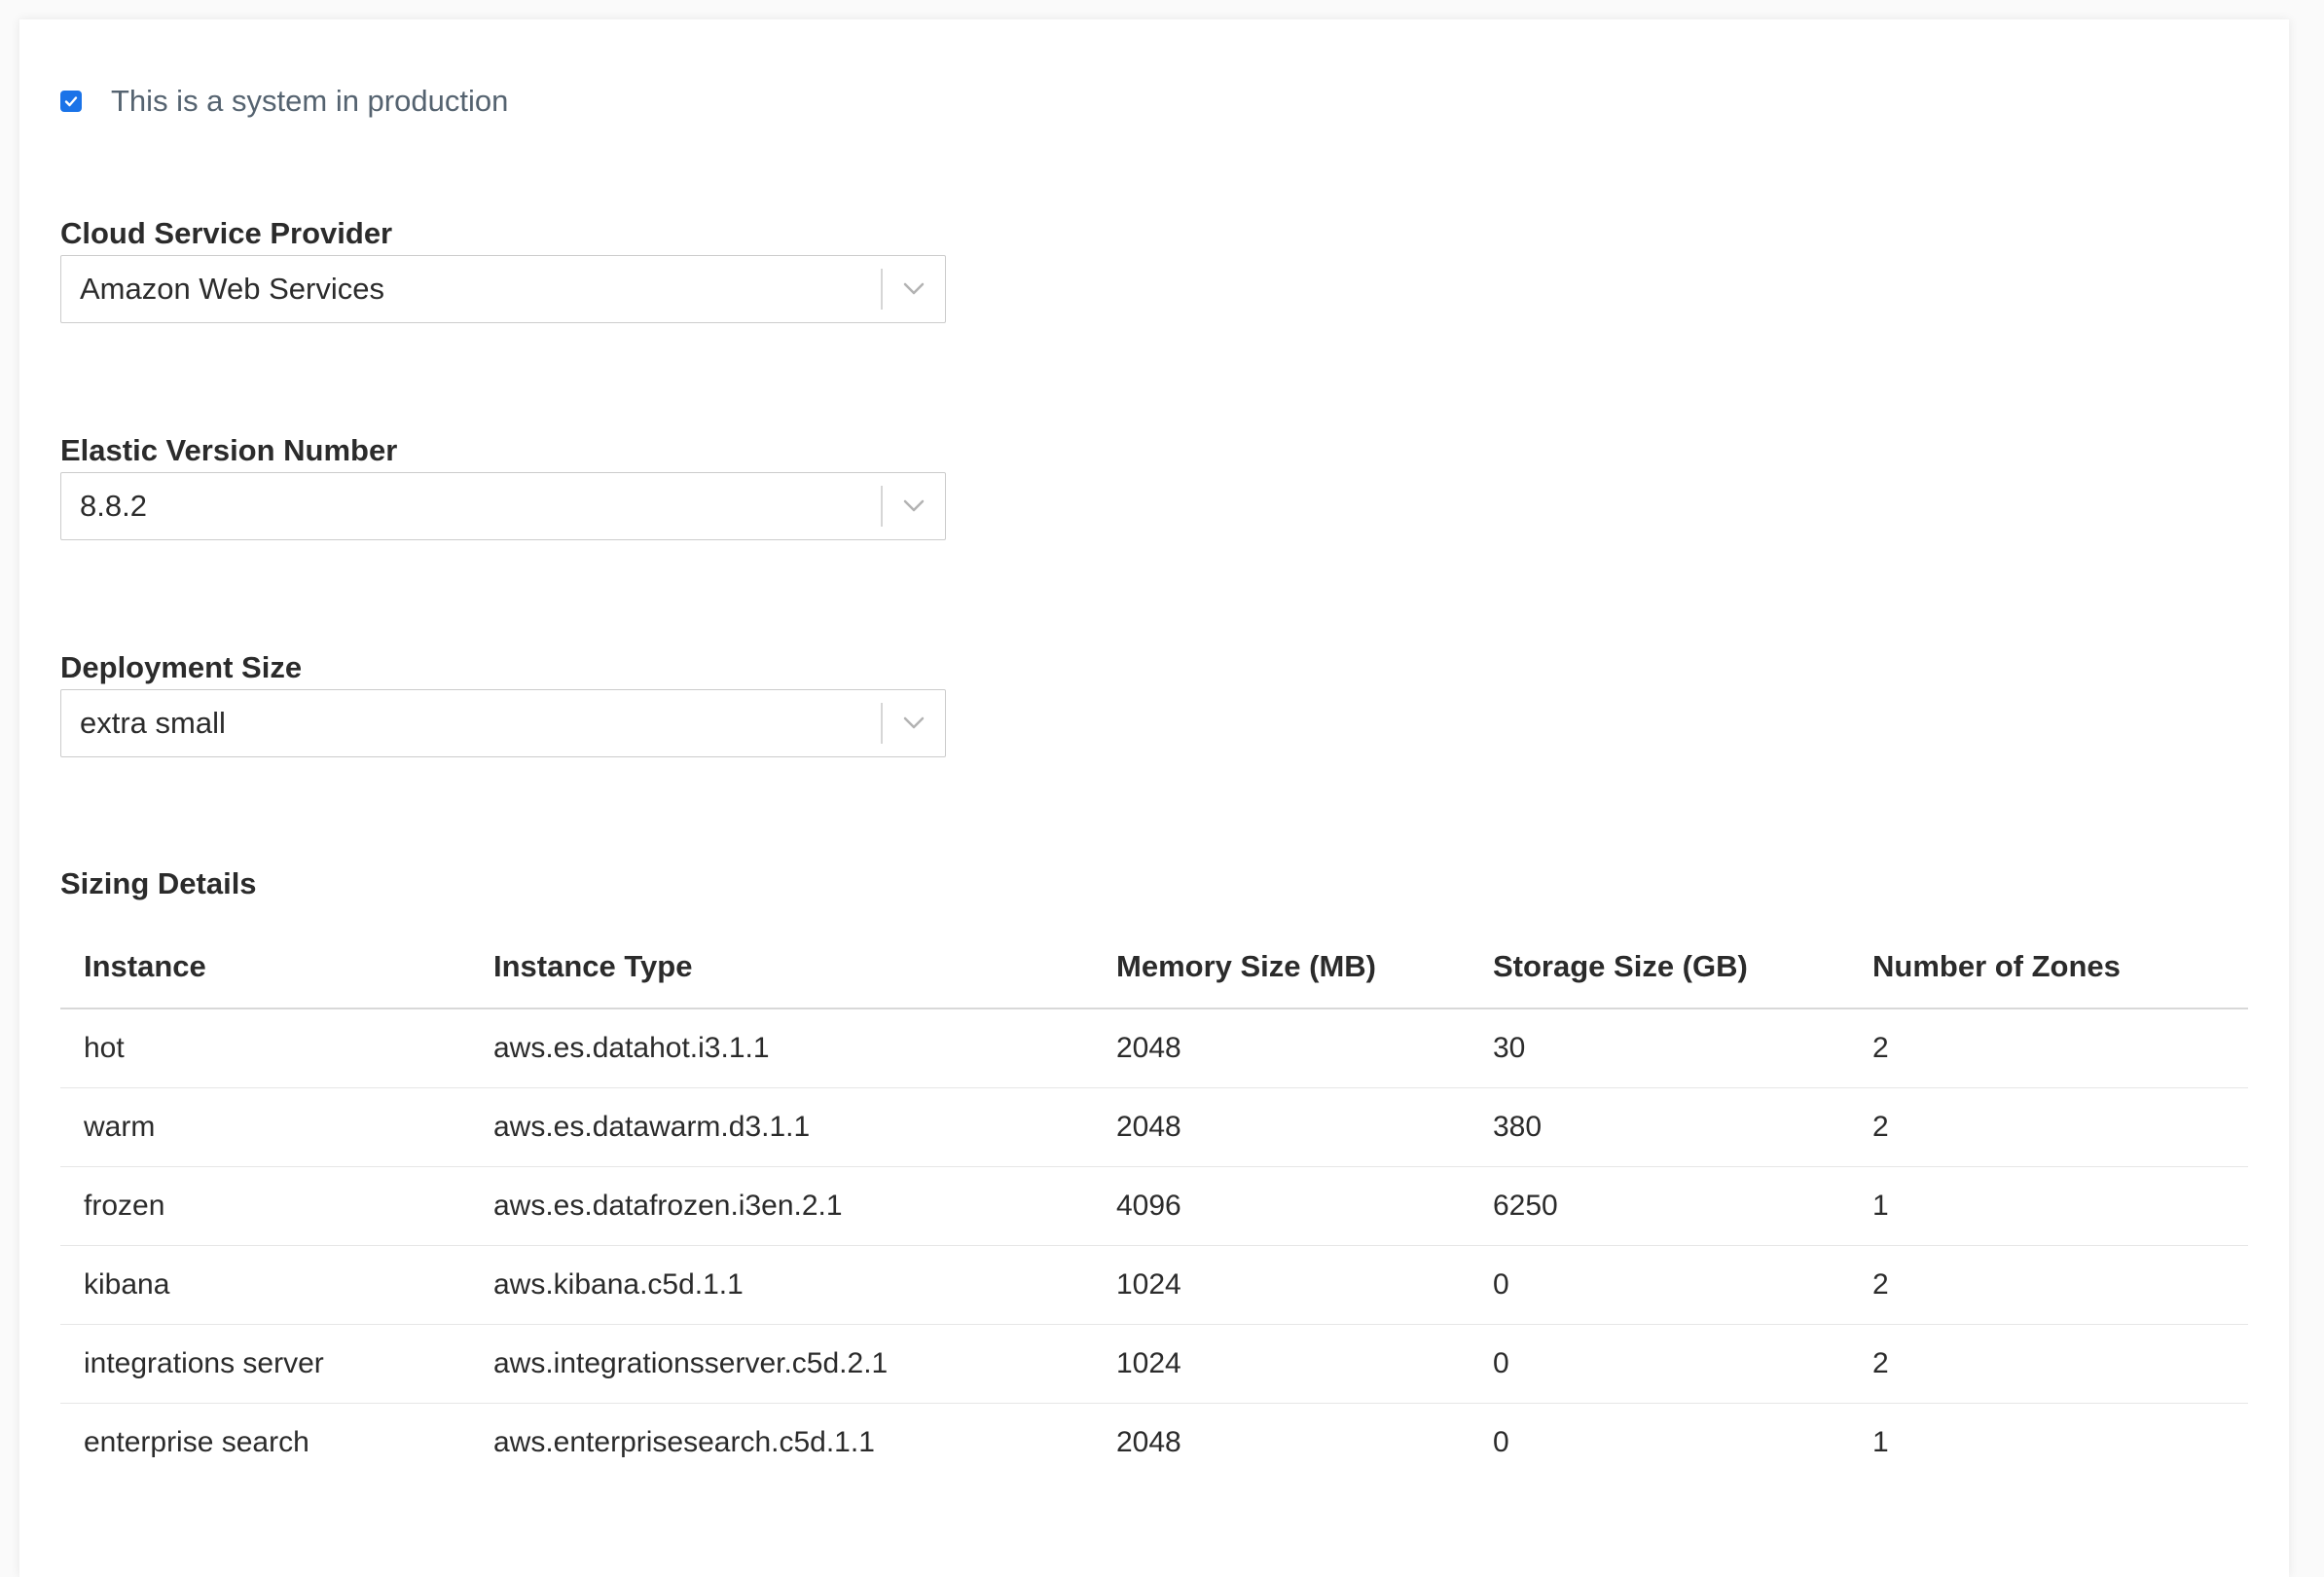  Describe the element at coordinates (196, 1442) in the screenshot. I see `cell-instance: enterprise search` at that location.